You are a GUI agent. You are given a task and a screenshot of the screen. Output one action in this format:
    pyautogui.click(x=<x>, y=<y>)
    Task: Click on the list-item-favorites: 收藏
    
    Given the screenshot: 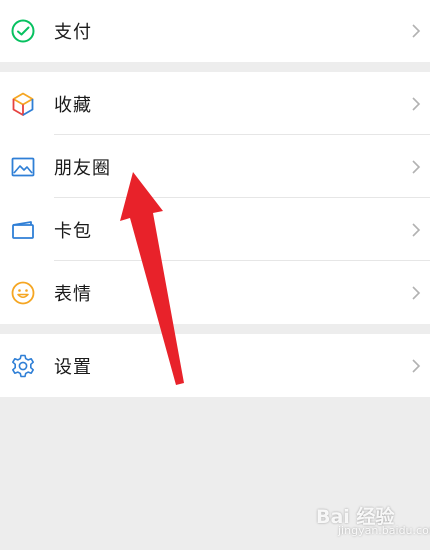 What is the action you would take?
    pyautogui.click(x=215, y=103)
    